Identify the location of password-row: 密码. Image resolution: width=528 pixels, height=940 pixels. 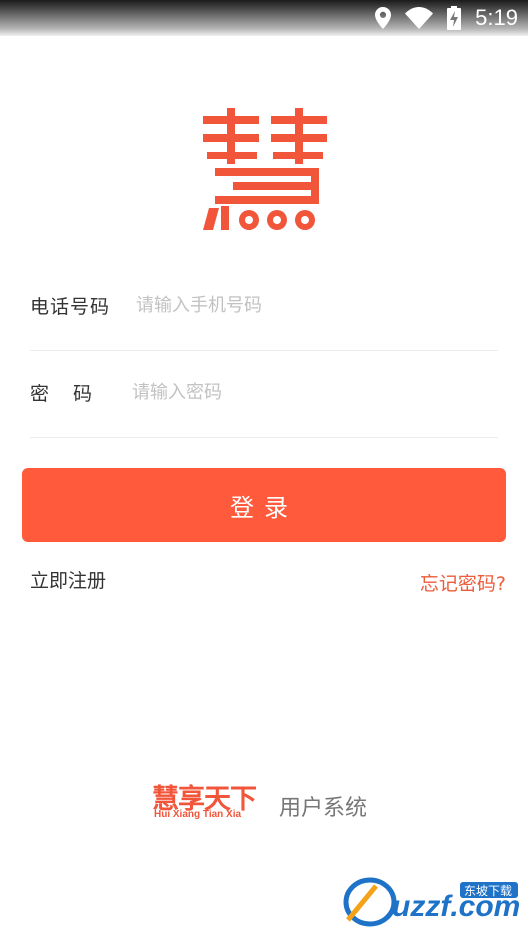
(264, 393).